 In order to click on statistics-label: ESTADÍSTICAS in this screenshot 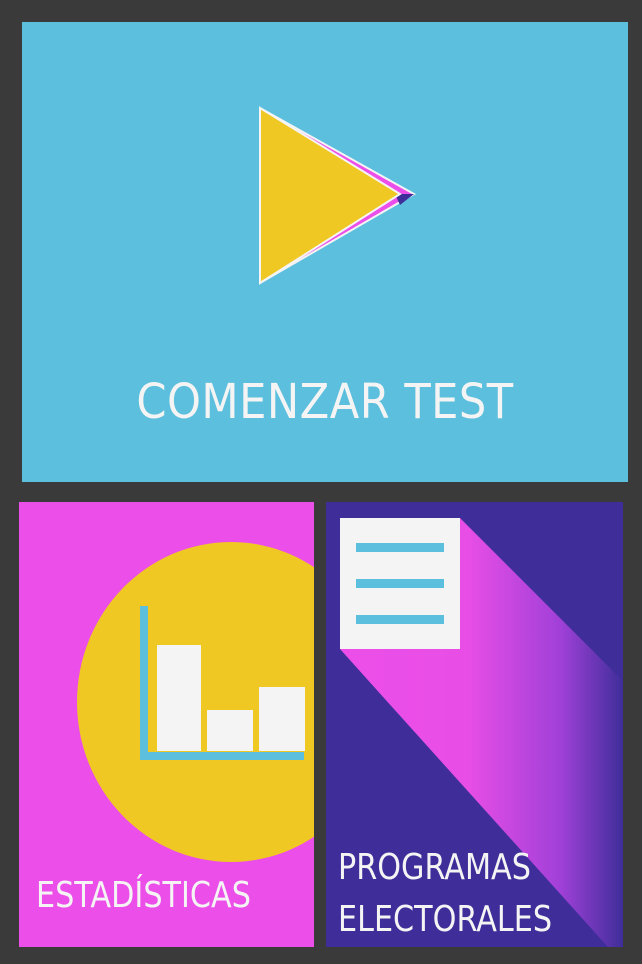, I will do `click(143, 895)`.